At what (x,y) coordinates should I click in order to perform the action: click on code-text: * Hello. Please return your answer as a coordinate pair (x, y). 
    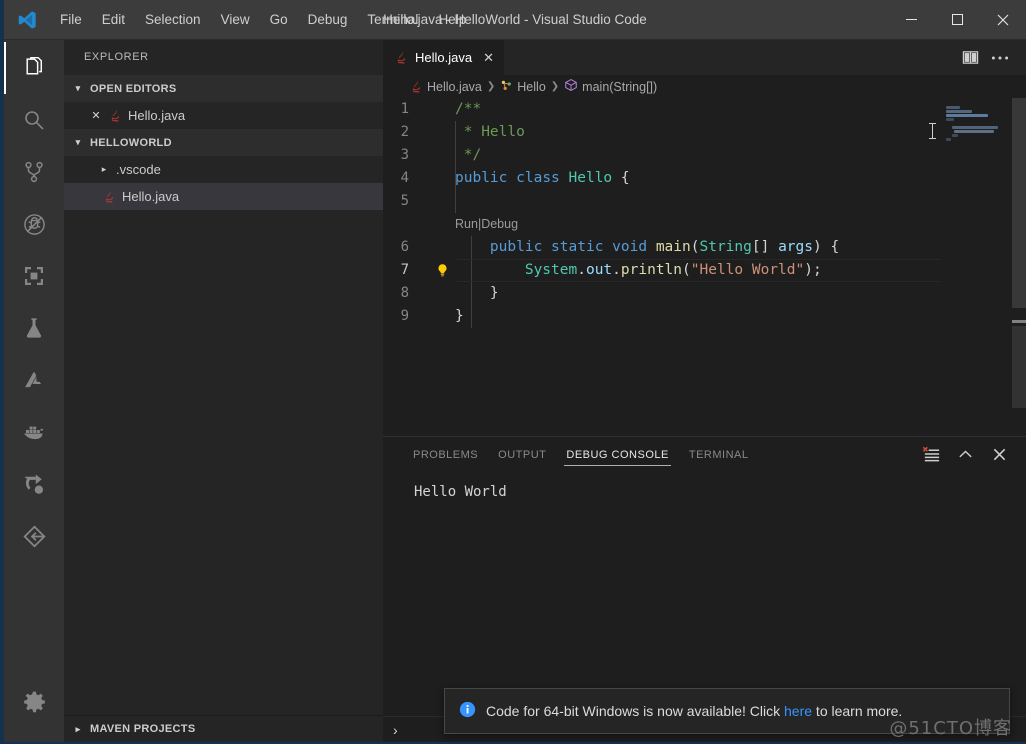
    Looking at the image, I should click on (490, 132).